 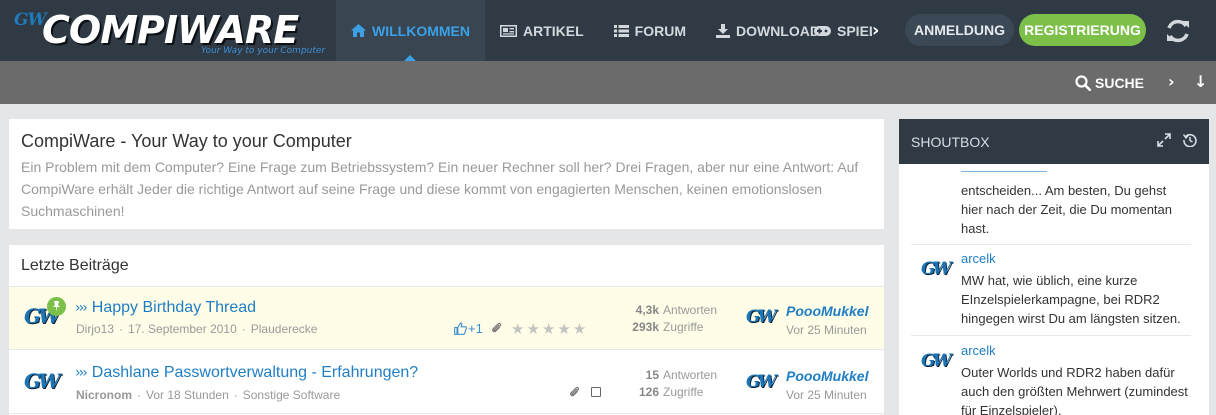 What do you see at coordinates (1120, 82) in the screenshot?
I see `search-label: Suche` at bounding box center [1120, 82].